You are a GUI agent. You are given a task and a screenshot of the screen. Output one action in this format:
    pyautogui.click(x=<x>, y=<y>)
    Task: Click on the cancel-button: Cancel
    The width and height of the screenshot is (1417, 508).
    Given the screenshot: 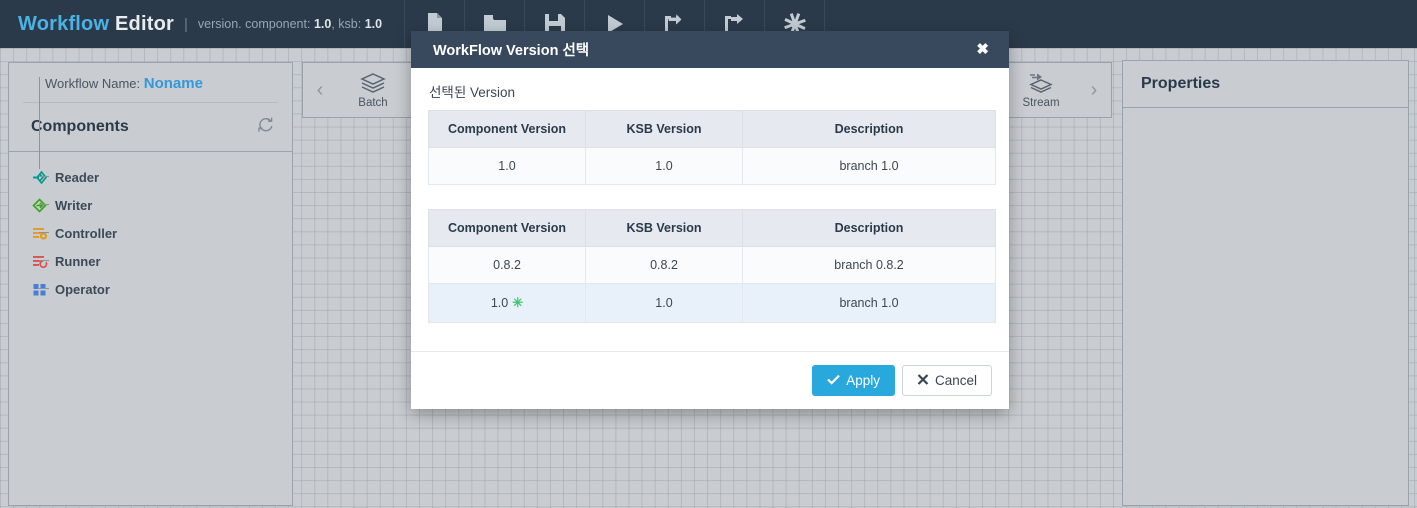 What is the action you would take?
    pyautogui.click(x=946, y=380)
    